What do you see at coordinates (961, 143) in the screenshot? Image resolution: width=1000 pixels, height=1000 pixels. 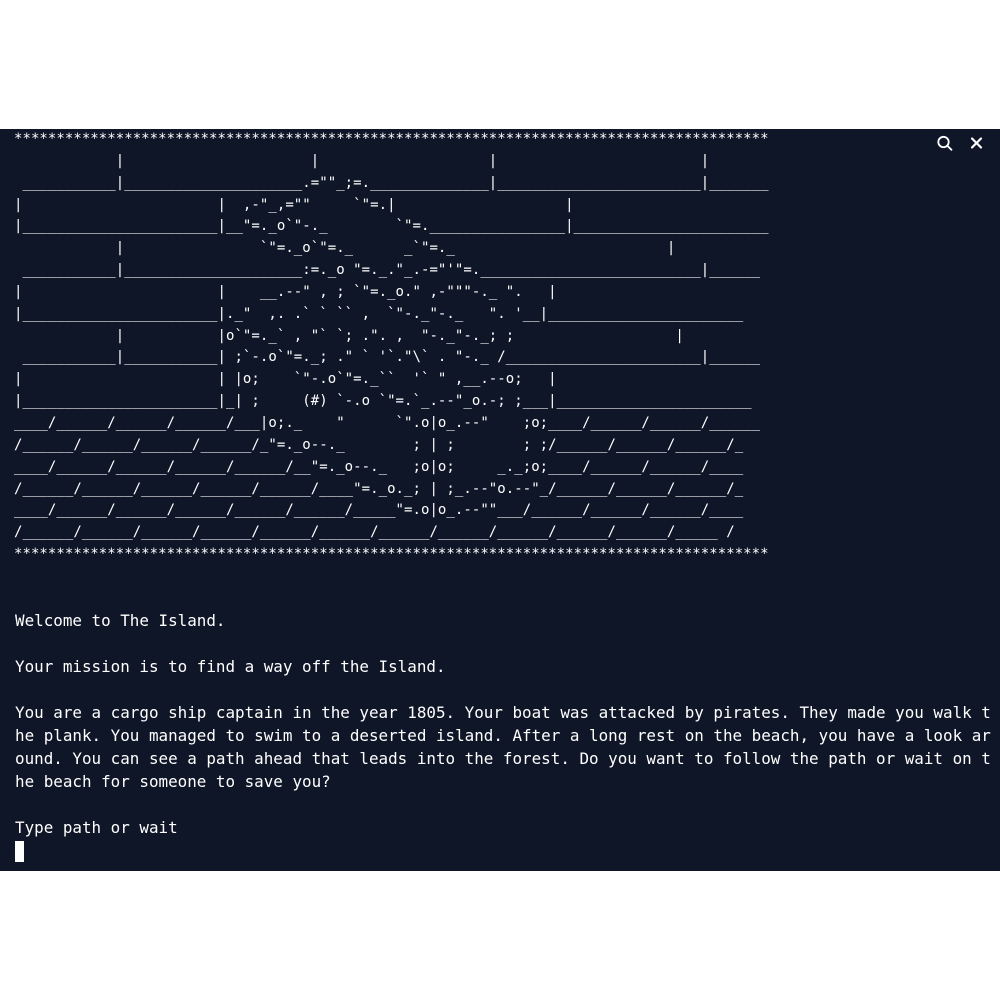 I see `terminal-controls` at bounding box center [961, 143].